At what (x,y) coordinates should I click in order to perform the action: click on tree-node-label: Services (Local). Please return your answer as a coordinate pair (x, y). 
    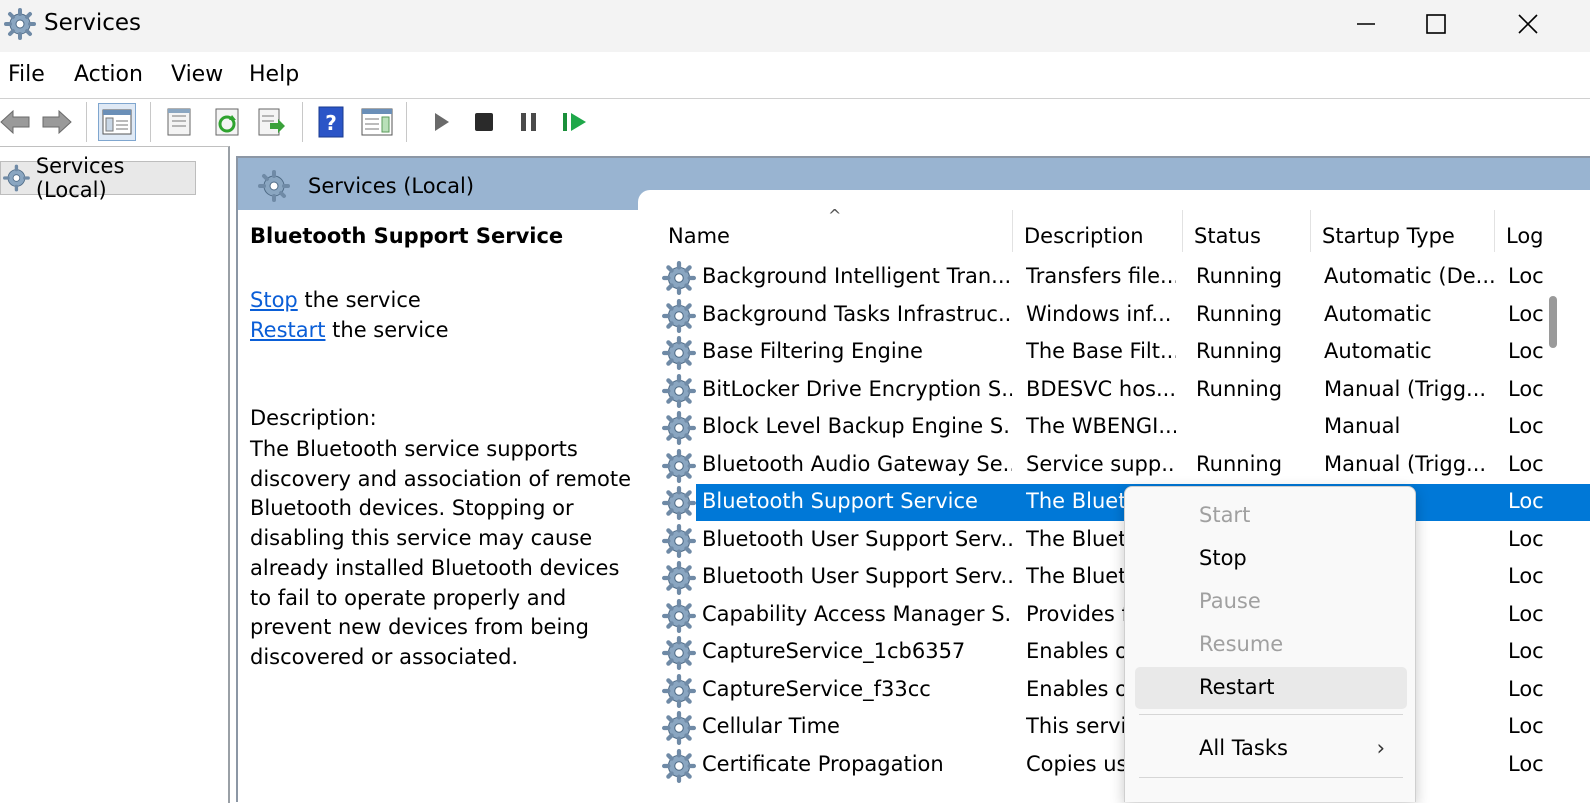
    Looking at the image, I should click on (80, 178).